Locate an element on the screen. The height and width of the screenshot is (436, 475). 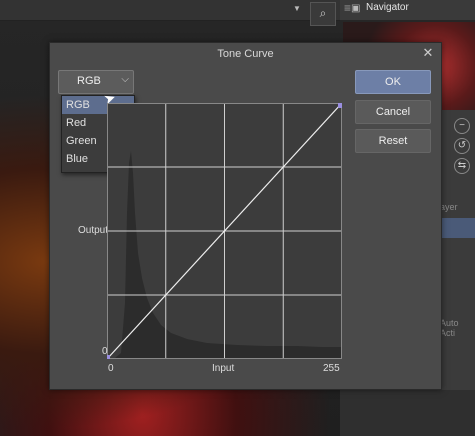
input-max-label: 255 is located at coordinates (331, 368).